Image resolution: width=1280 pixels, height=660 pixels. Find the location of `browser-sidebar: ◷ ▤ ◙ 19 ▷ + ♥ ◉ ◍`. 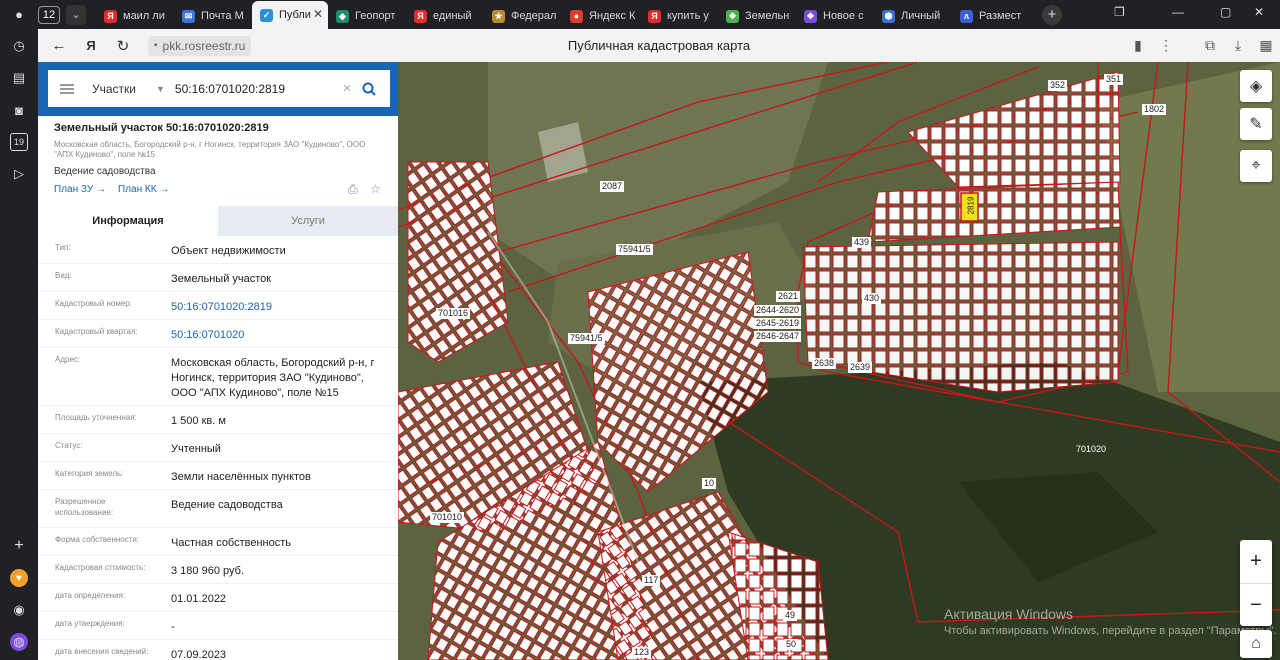

browser-sidebar: ◷ ▤ ◙ 19 ▷ + ♥ ◉ ◍ is located at coordinates (19, 344).